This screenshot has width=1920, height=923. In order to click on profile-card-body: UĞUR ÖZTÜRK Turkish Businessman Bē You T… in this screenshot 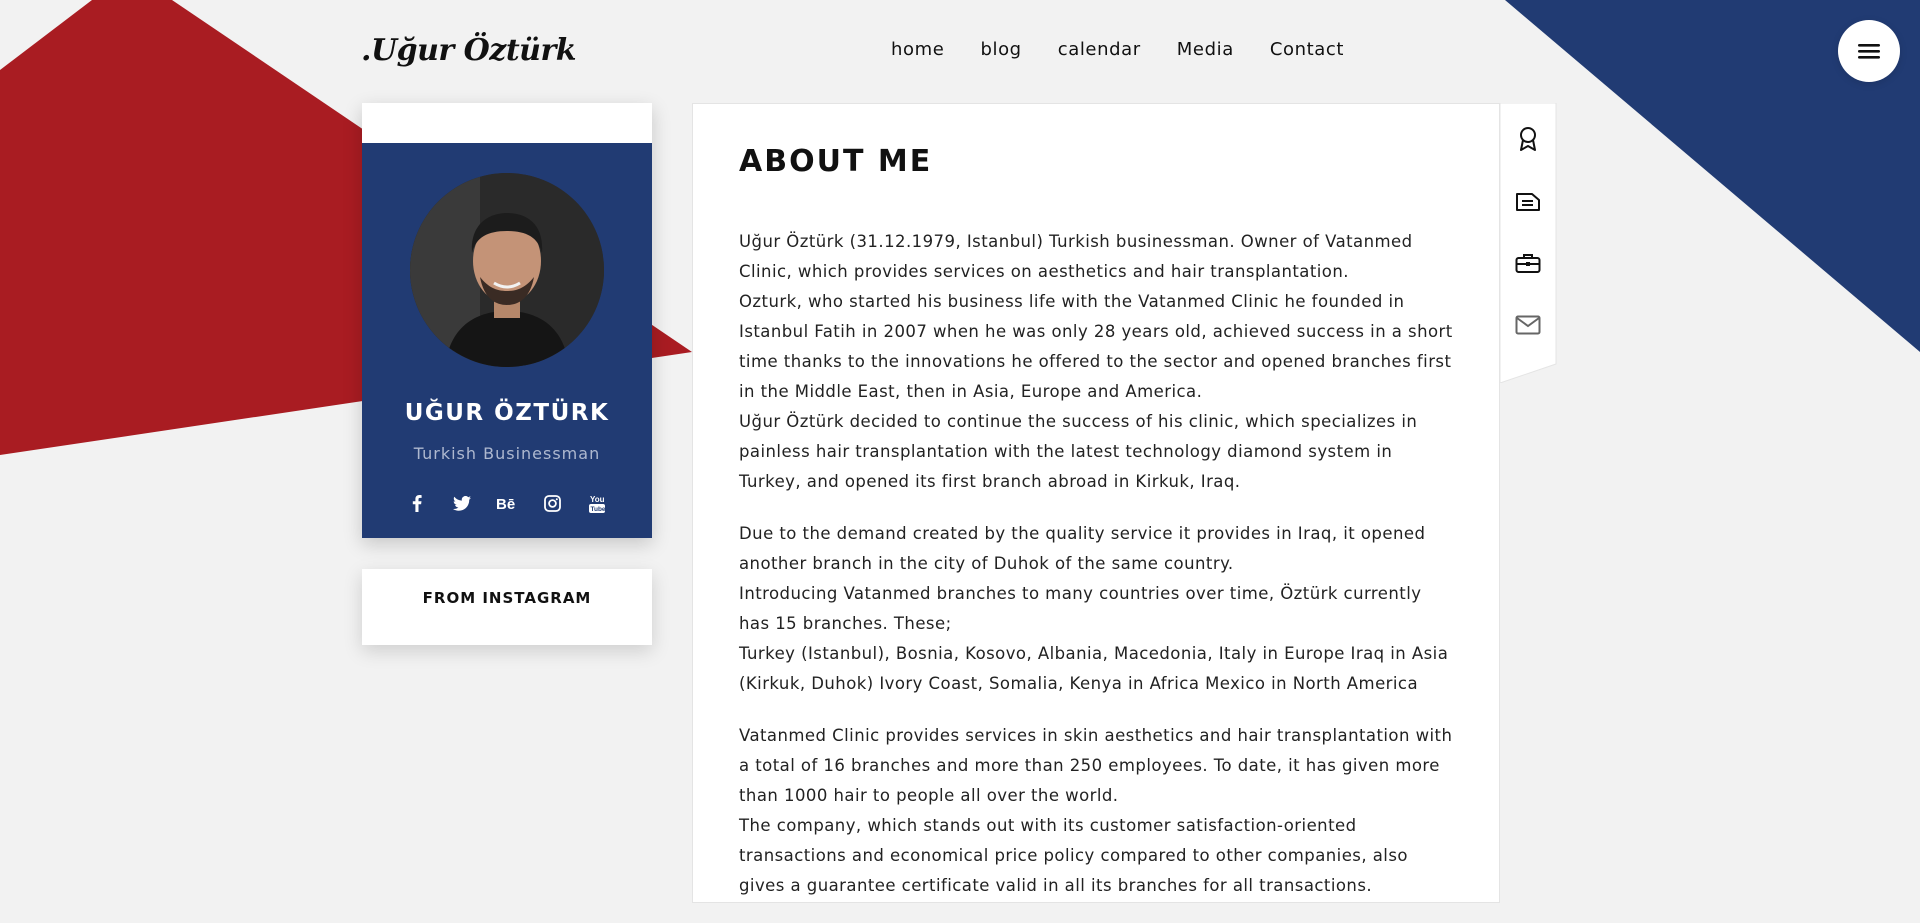, I will do `click(507, 340)`.